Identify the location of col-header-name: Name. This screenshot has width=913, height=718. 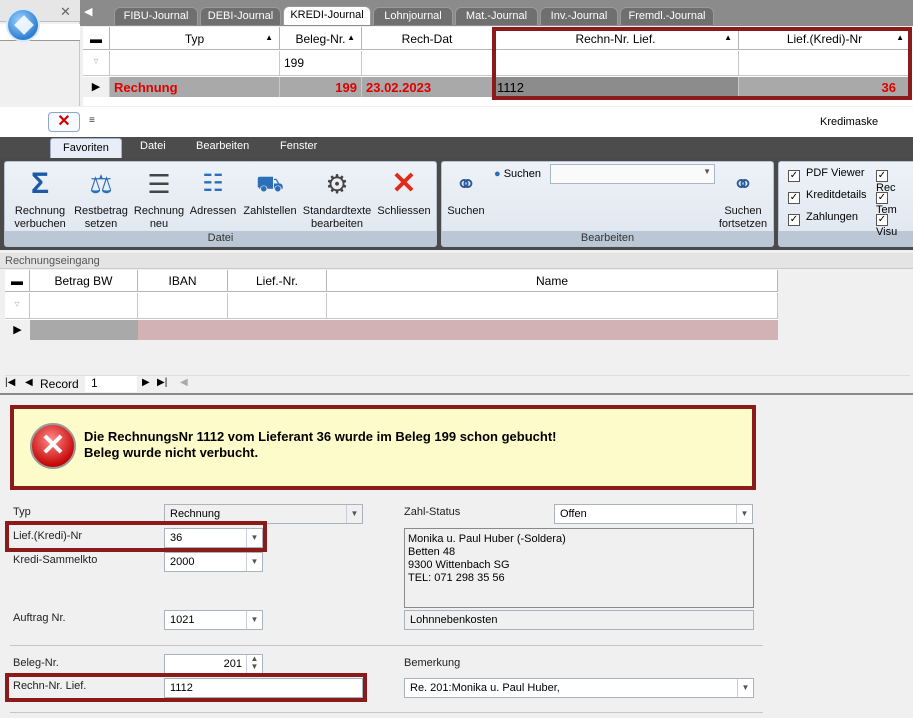
(552, 281).